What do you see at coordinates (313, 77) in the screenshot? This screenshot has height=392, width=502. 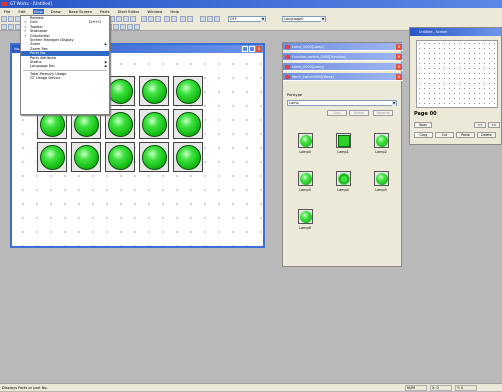 I see `object-window-title: Word_Switch0000[Word]` at bounding box center [313, 77].